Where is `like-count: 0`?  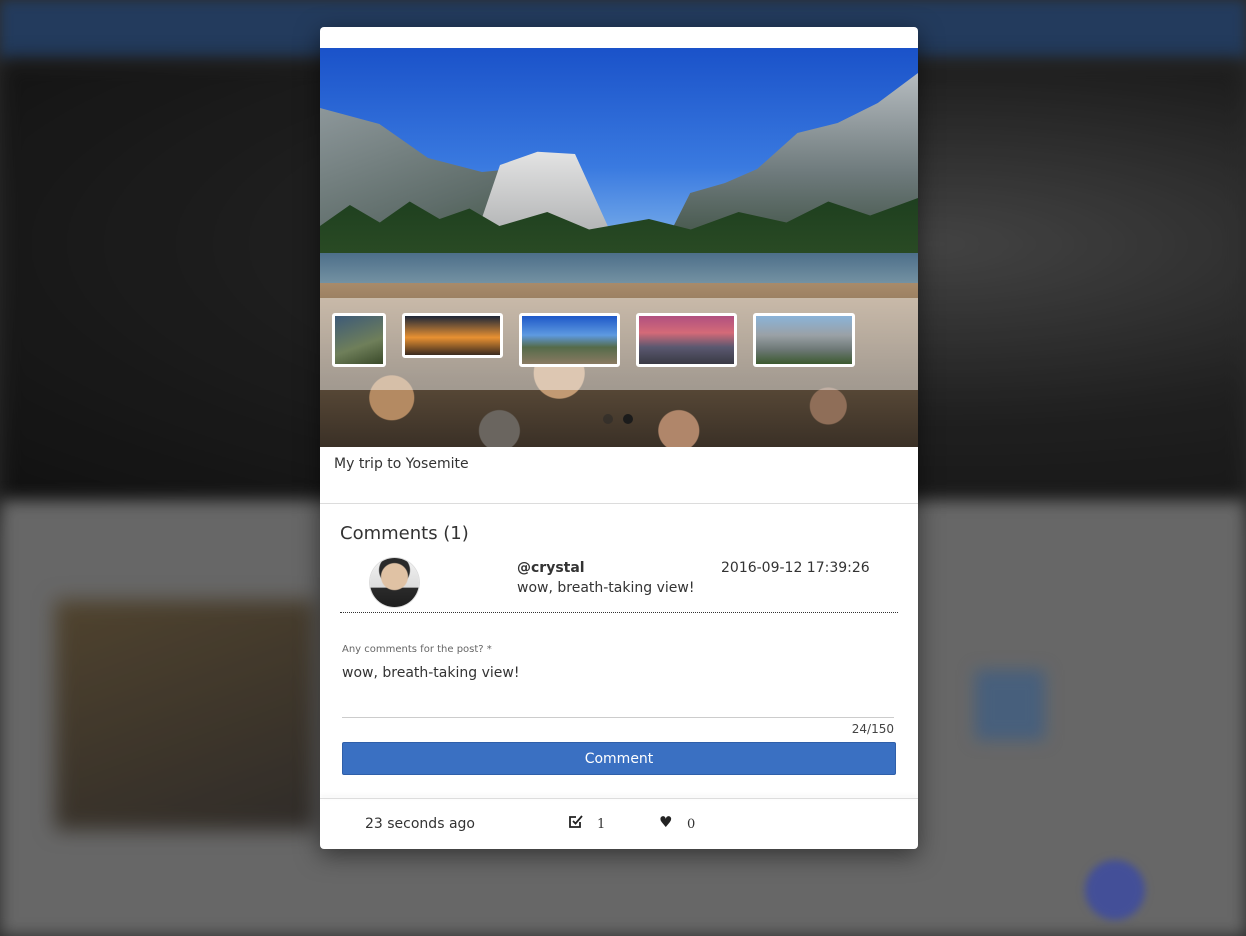 like-count: 0 is located at coordinates (691, 824).